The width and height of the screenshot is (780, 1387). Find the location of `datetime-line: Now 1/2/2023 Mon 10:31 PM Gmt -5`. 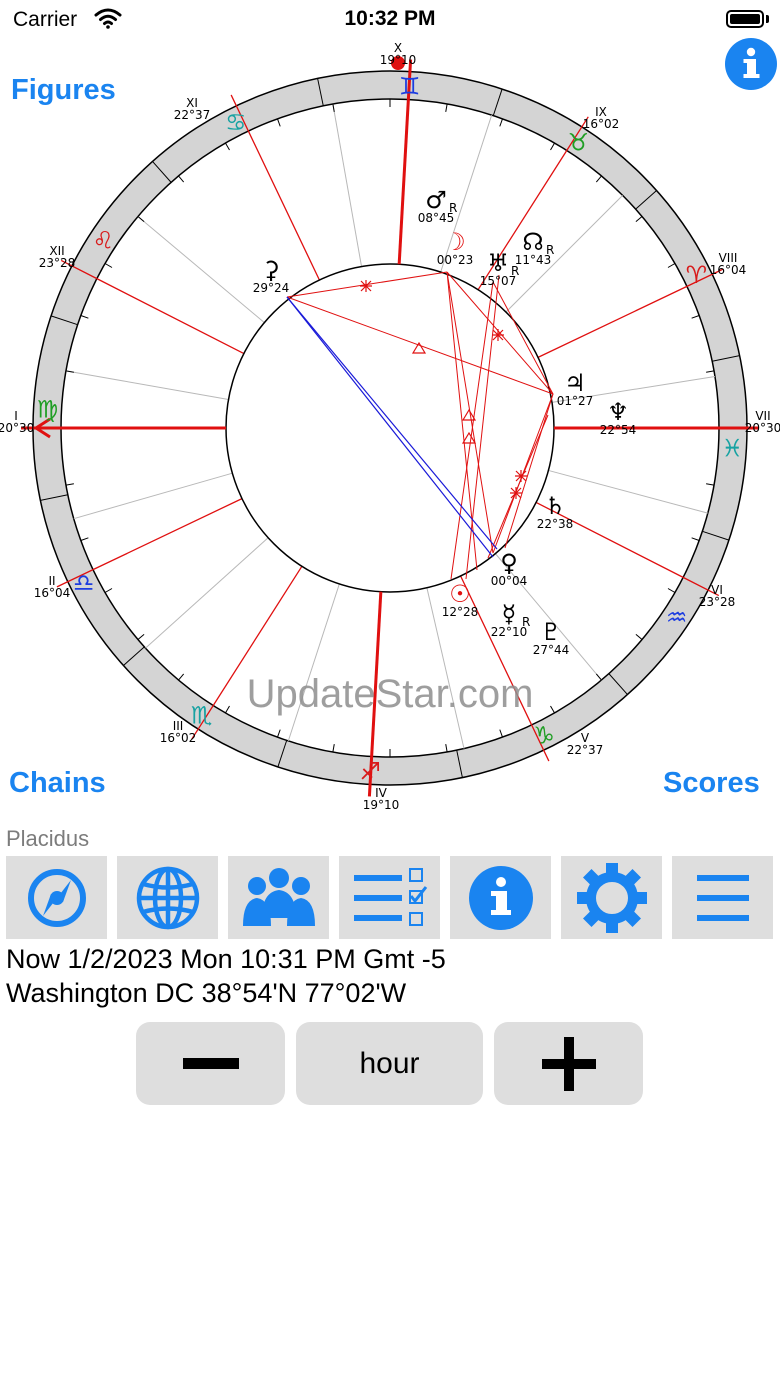

datetime-line: Now 1/2/2023 Mon 10:31 PM Gmt -5 is located at coordinates (226, 959).